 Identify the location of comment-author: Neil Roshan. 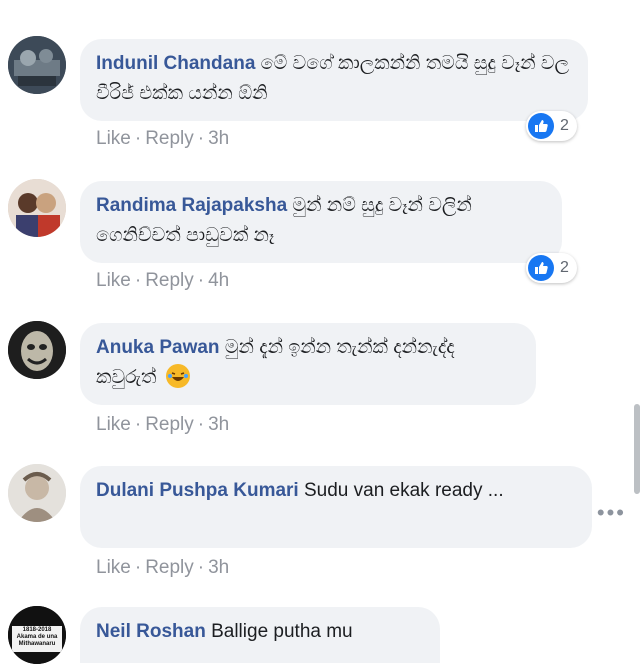
(151, 631).